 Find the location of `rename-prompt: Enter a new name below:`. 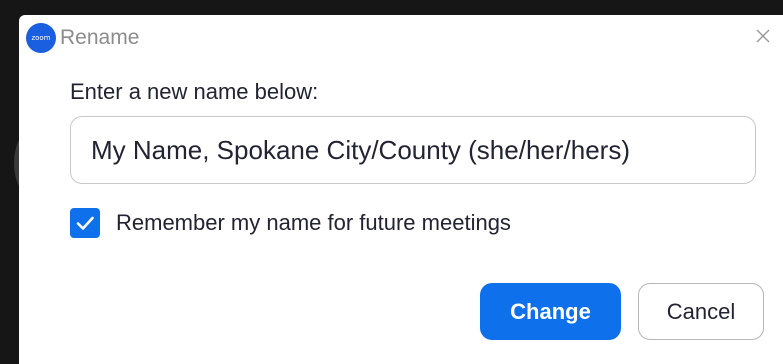

rename-prompt: Enter a new name below: is located at coordinates (194, 91).